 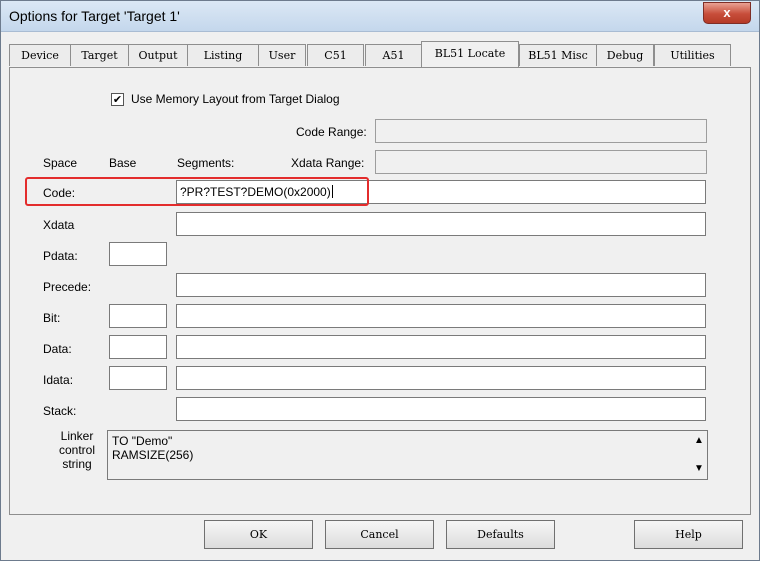 What do you see at coordinates (692, 55) in the screenshot?
I see `tab-utilities: Utilities` at bounding box center [692, 55].